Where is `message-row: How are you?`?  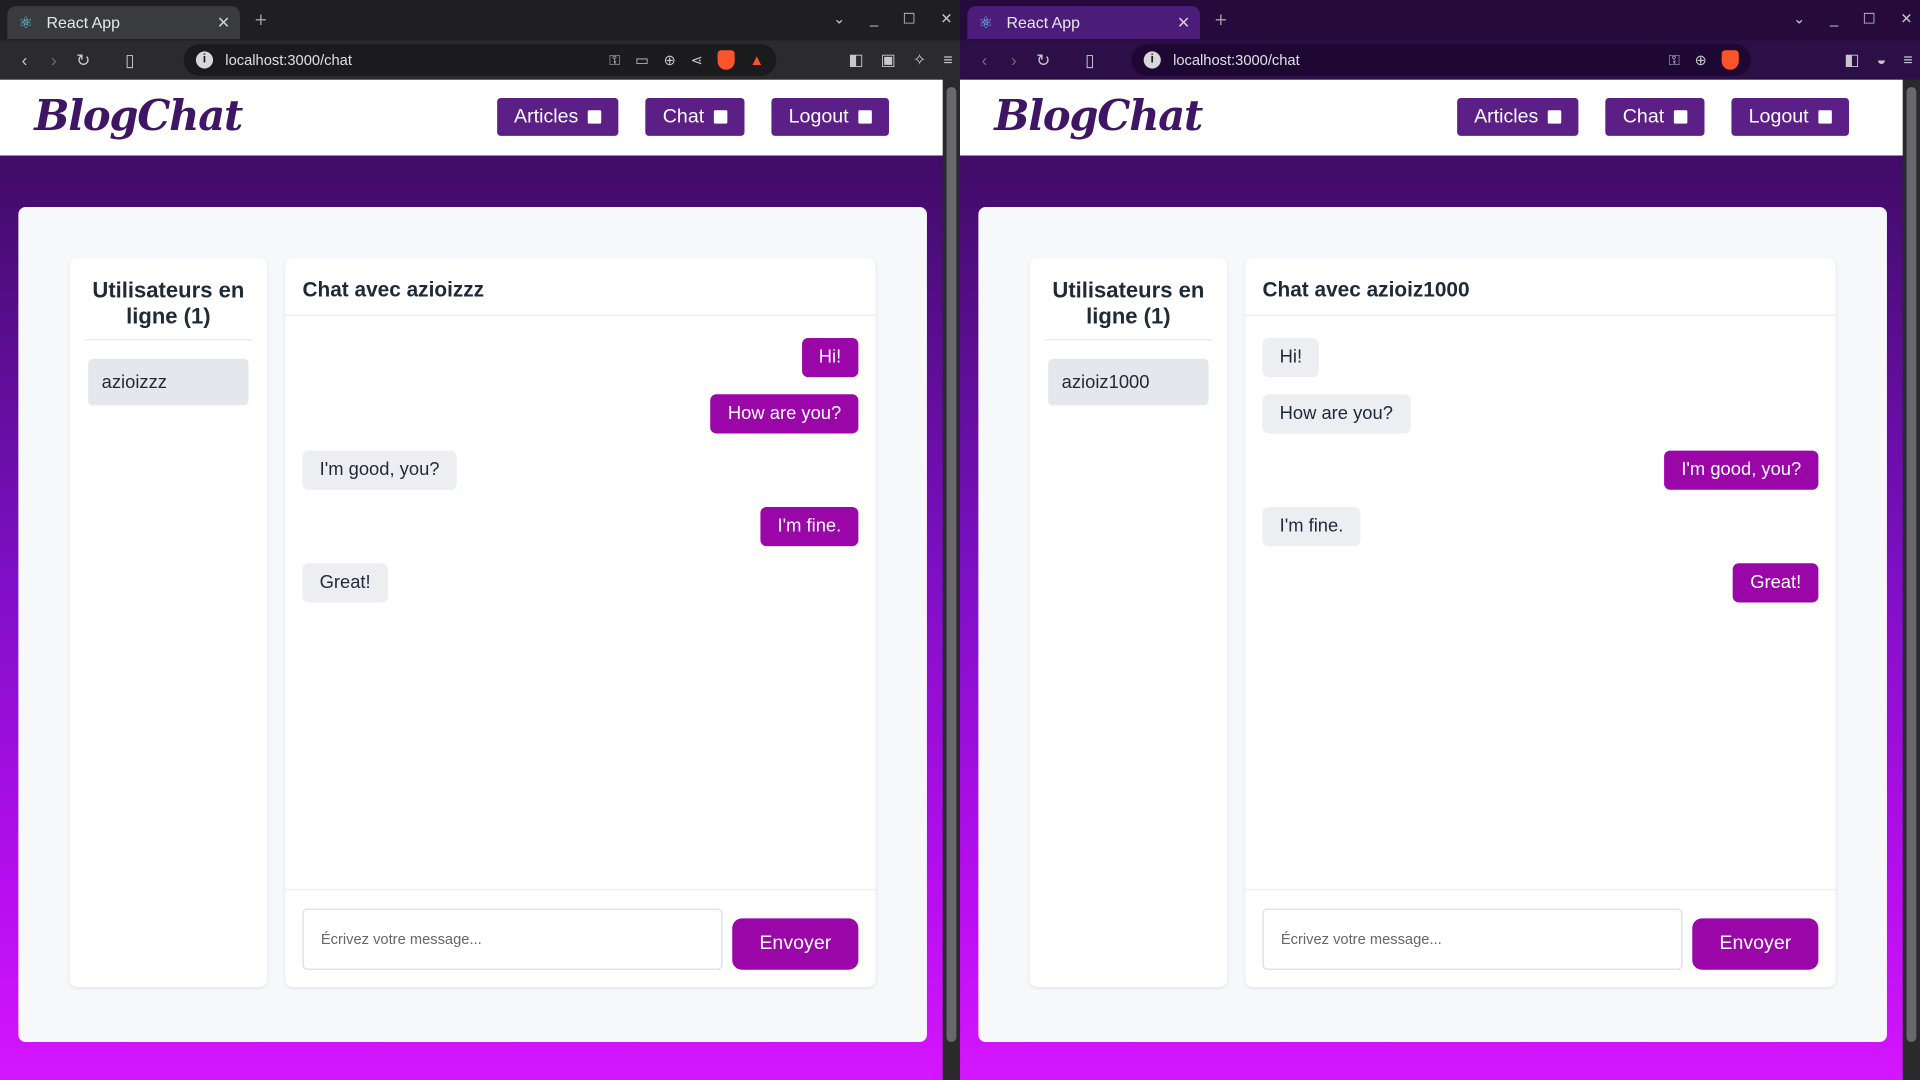 message-row: How are you? is located at coordinates (580, 414).